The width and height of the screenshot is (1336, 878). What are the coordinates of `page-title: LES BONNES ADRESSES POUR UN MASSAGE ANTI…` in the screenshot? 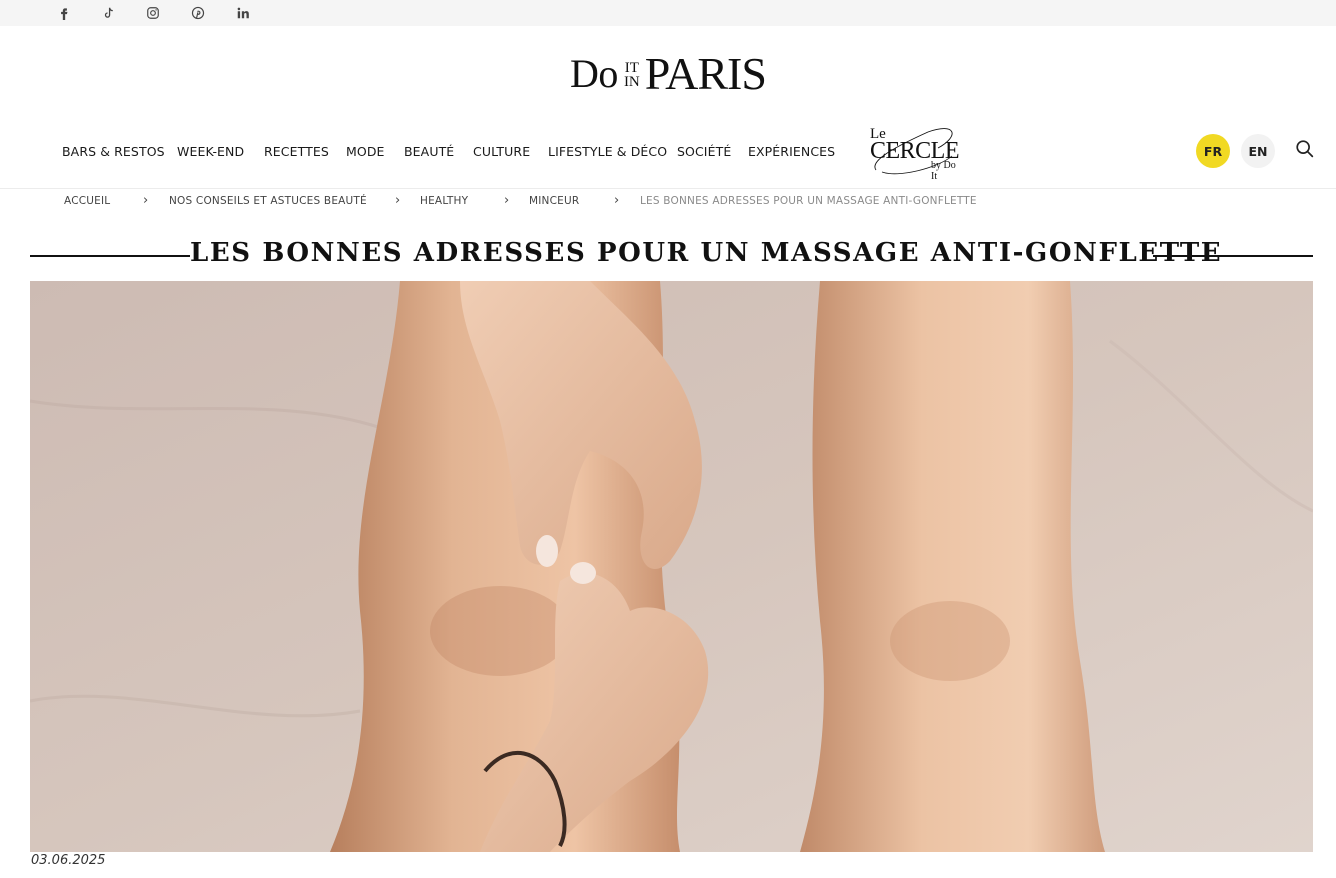 It's located at (706, 253).